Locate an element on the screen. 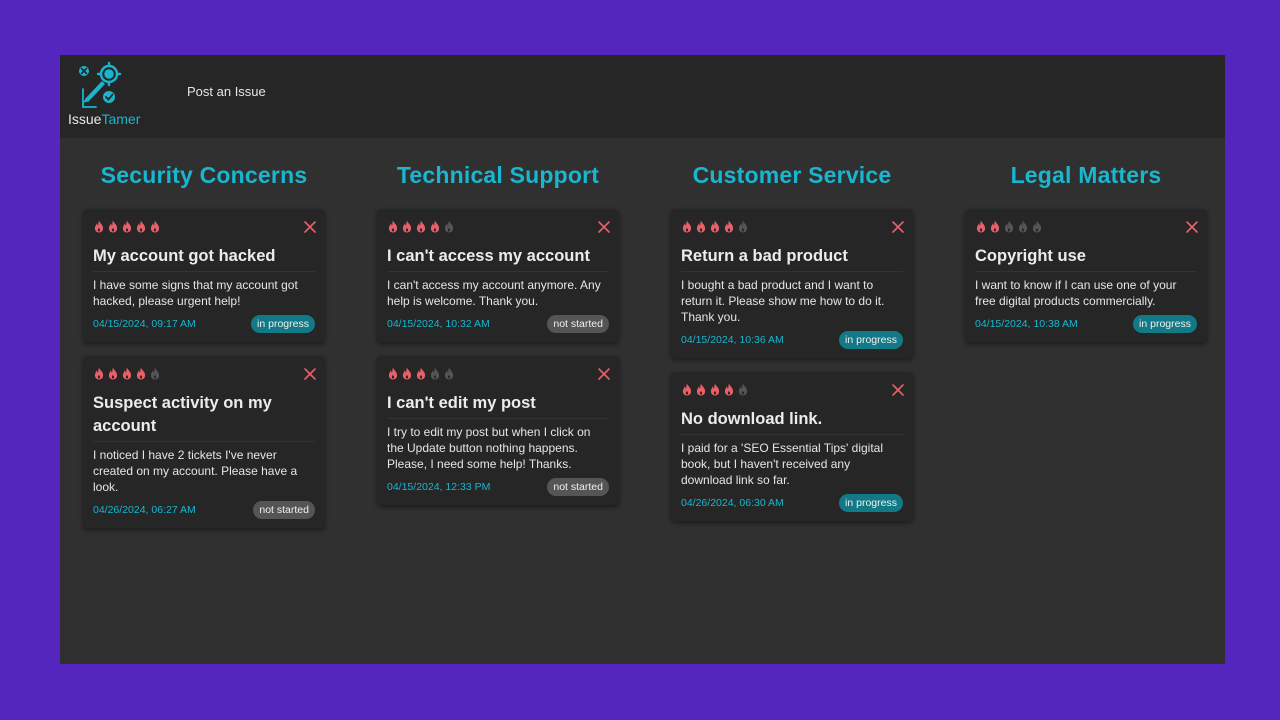 The image size is (1280, 720). logo-text-issue: Issue is located at coordinates (85, 119).